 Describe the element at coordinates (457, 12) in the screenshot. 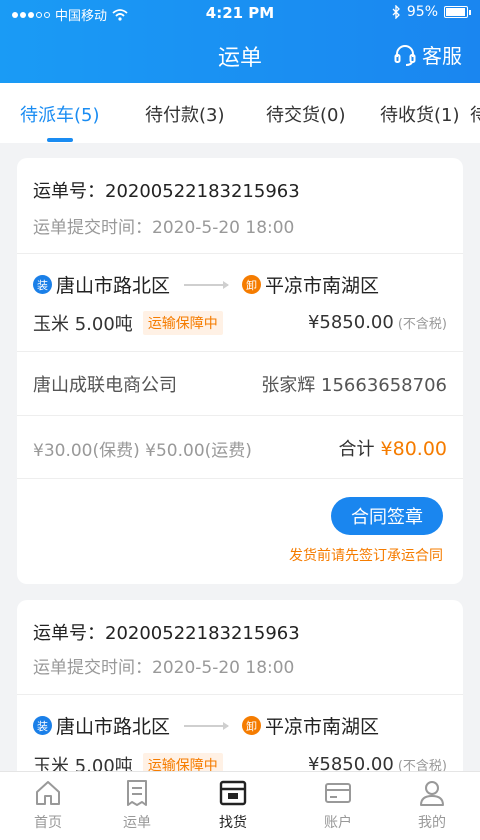

I see `battery-icon` at that location.